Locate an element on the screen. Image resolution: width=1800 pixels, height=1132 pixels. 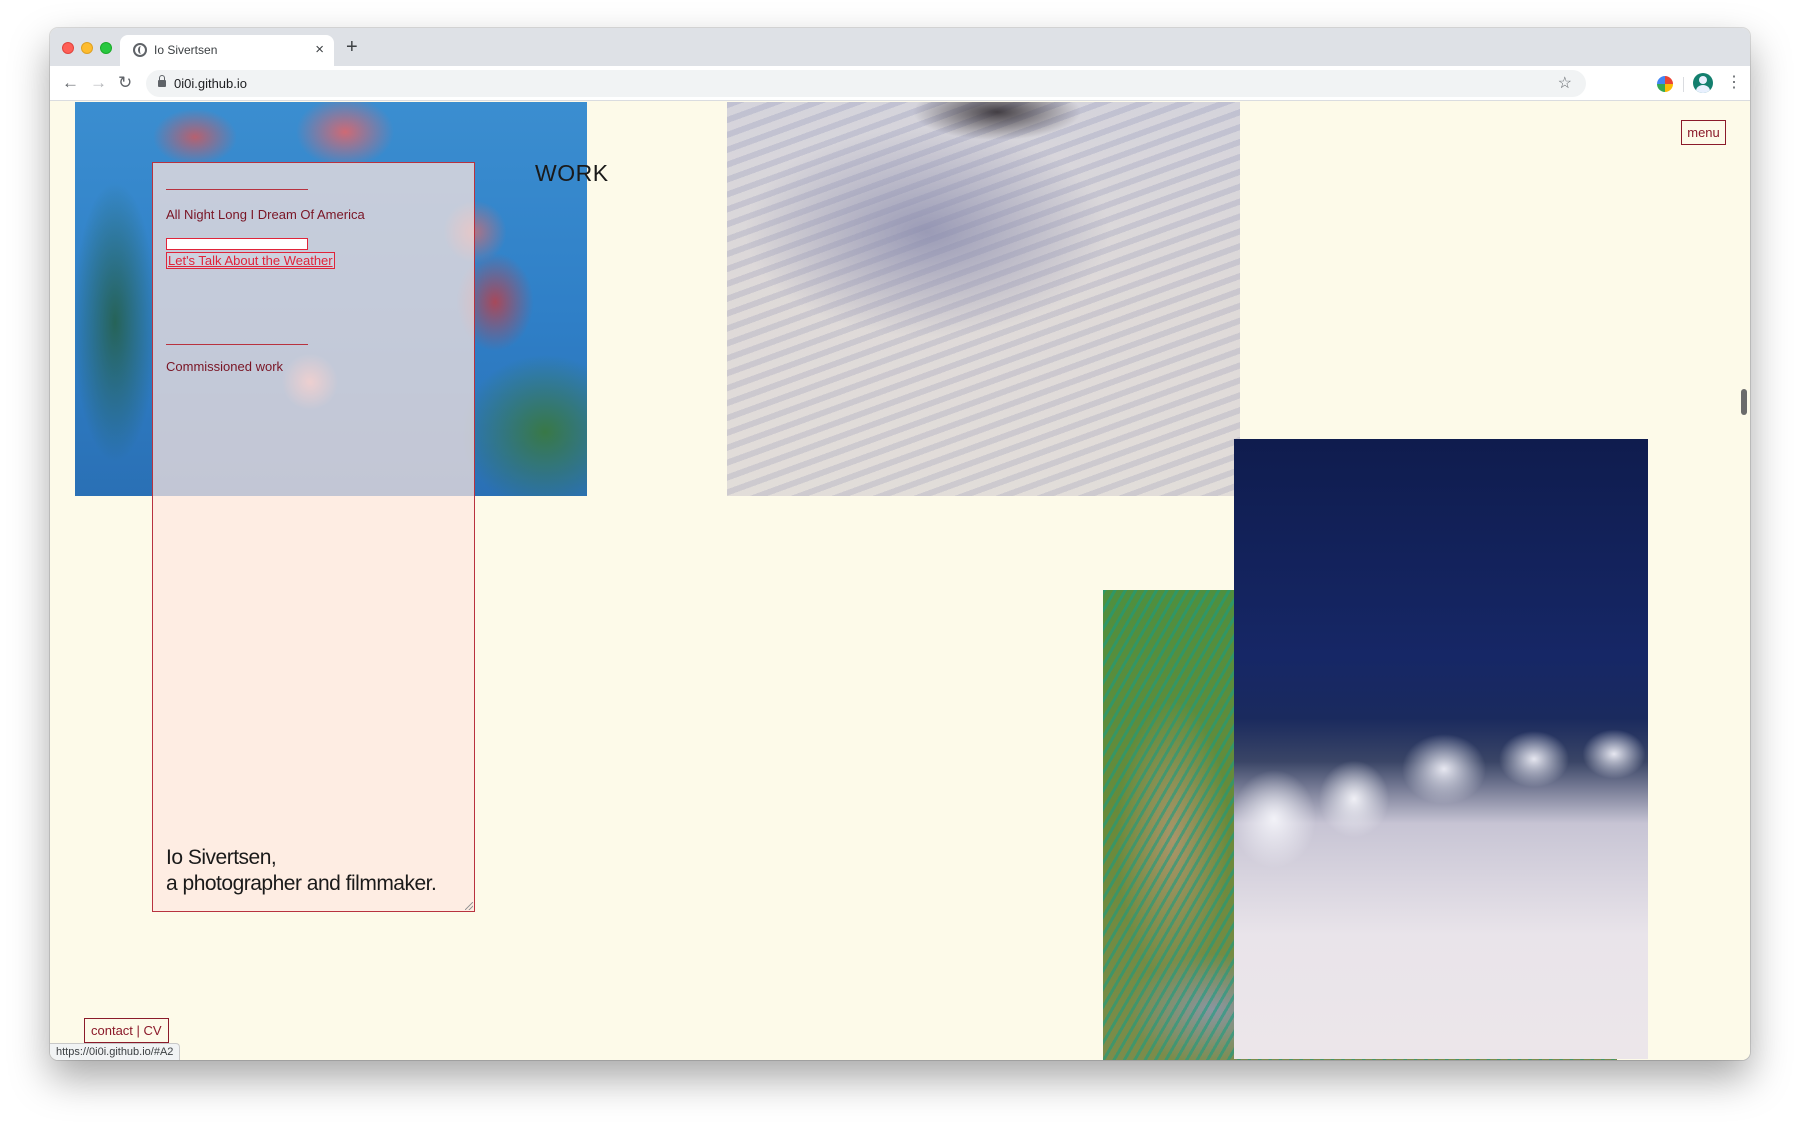
forward-button: → is located at coordinates (98, 83).